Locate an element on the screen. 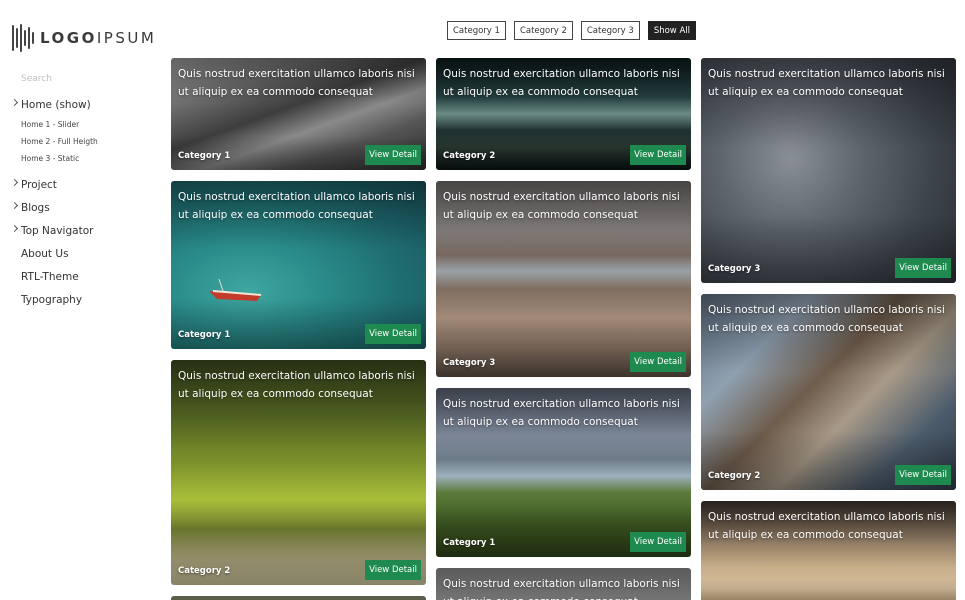 The height and width of the screenshot is (600, 965). search-input is located at coordinates (81, 79).